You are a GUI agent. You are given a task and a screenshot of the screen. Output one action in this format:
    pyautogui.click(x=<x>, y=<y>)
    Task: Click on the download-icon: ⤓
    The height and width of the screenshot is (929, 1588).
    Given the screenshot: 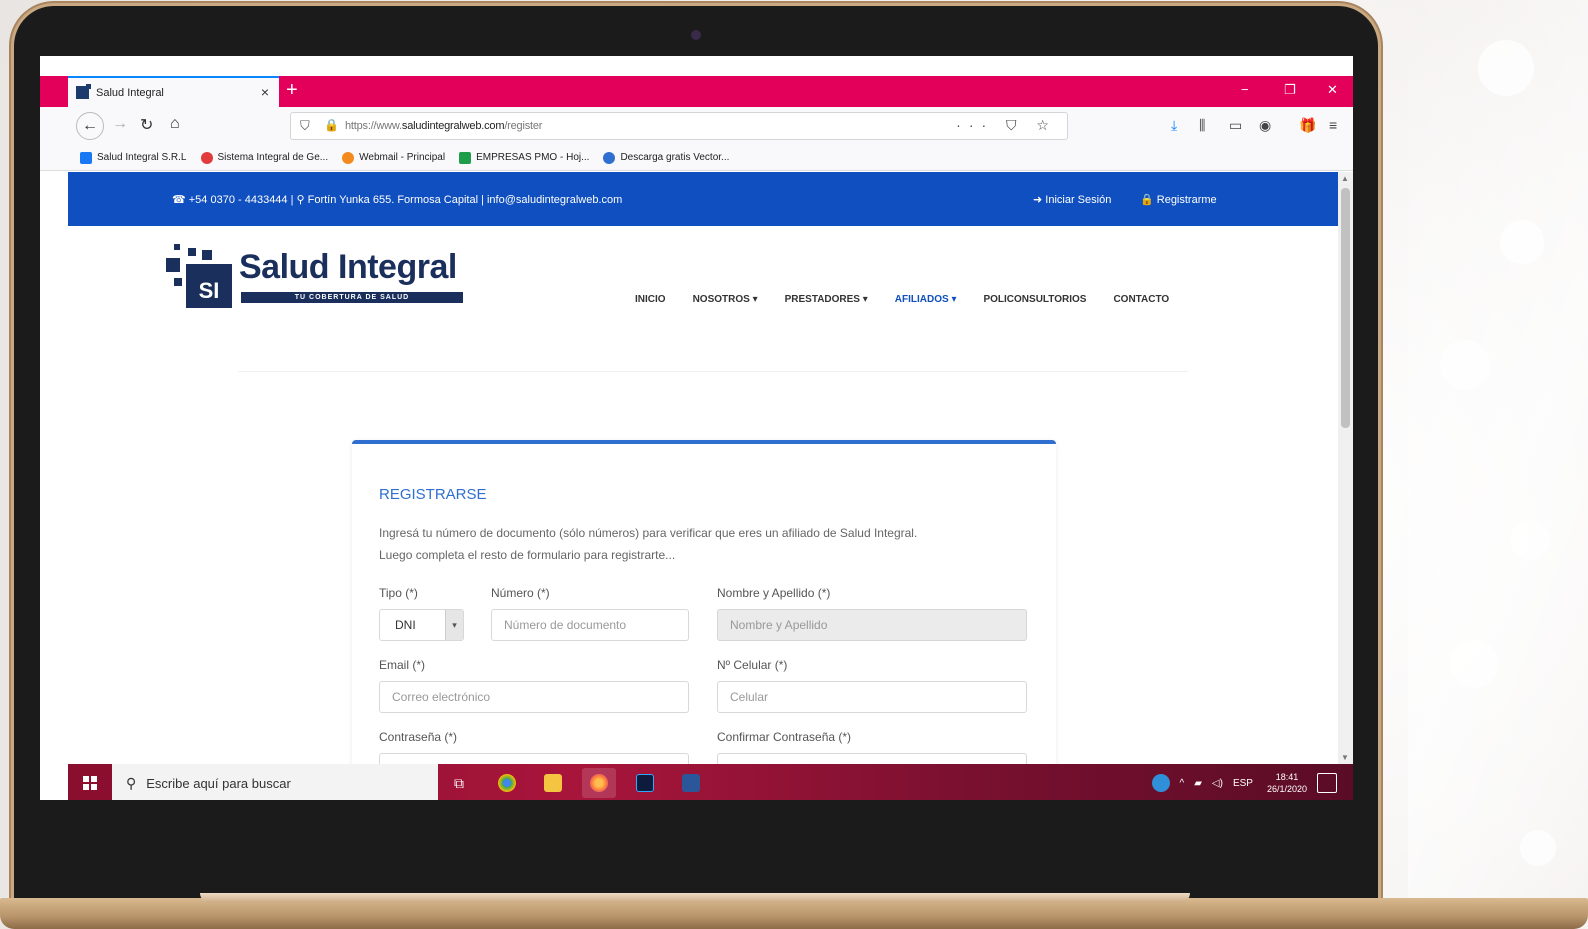 What is the action you would take?
    pyautogui.click(x=1174, y=125)
    